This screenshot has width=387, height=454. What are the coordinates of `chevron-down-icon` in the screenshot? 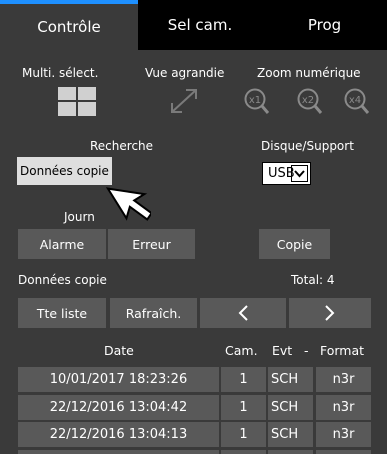 It's located at (299, 173).